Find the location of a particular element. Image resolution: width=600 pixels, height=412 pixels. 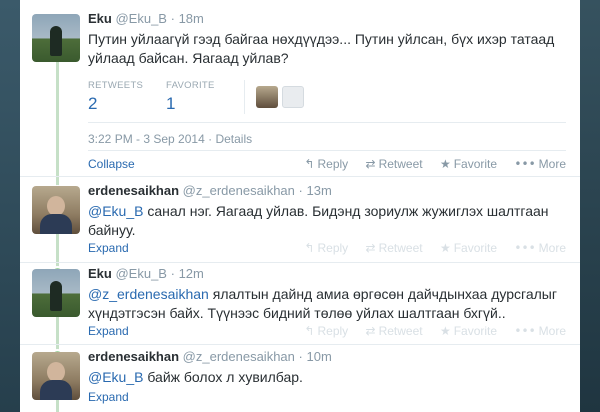

retweets-label: RETWEETS is located at coordinates (116, 85).